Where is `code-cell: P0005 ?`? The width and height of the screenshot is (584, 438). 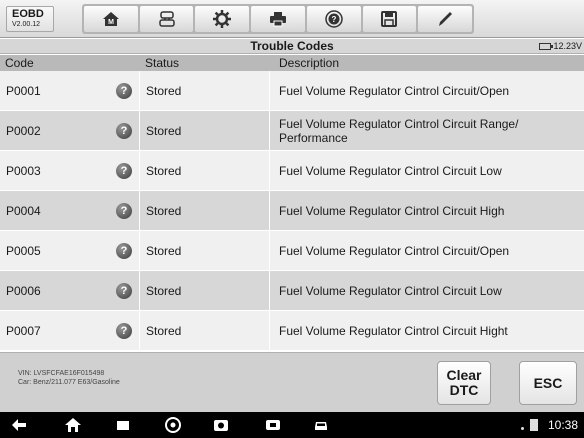
code-cell: P0005 ? is located at coordinates (70, 250).